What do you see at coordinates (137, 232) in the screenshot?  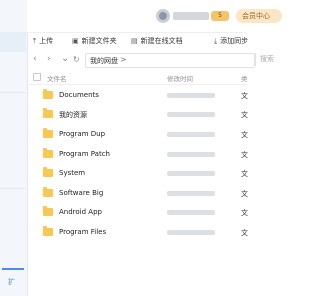 I see `file-row: Program Files 文` at bounding box center [137, 232].